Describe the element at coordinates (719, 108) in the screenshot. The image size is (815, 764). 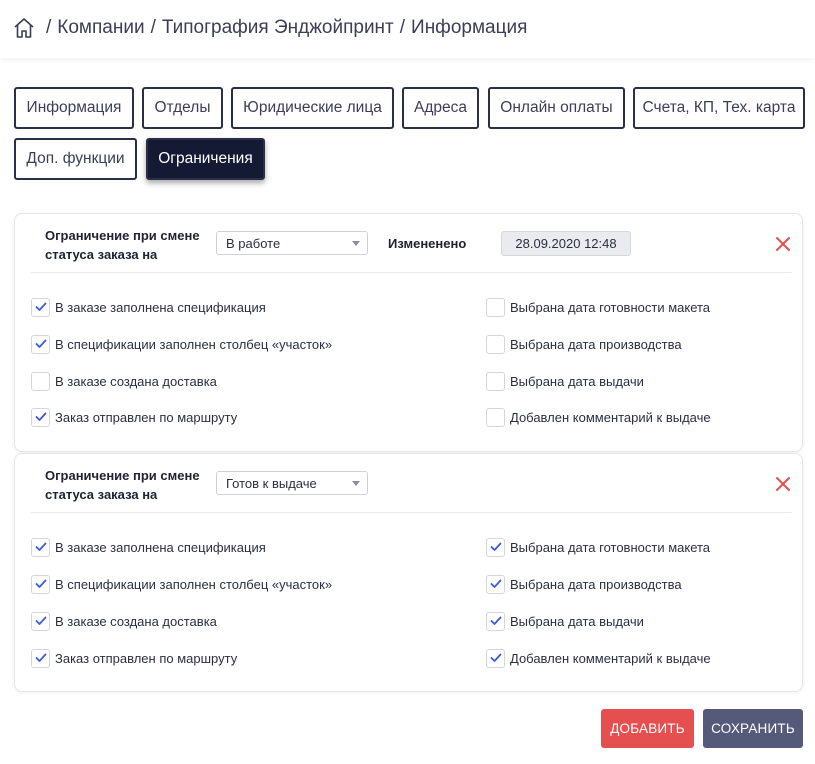
I see `tab-invoices: Счета, КП, Тех. карта` at that location.